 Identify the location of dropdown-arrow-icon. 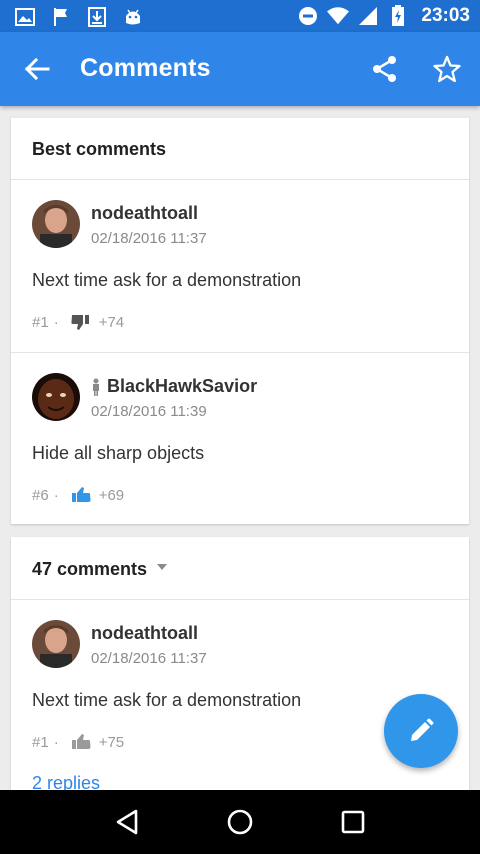
(162, 567).